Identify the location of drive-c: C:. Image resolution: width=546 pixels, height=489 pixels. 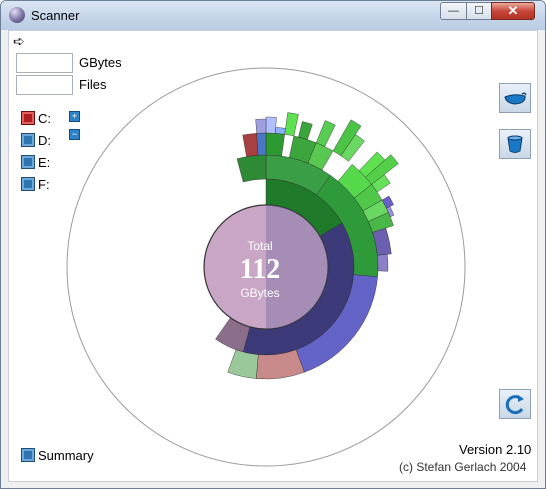
(36, 118).